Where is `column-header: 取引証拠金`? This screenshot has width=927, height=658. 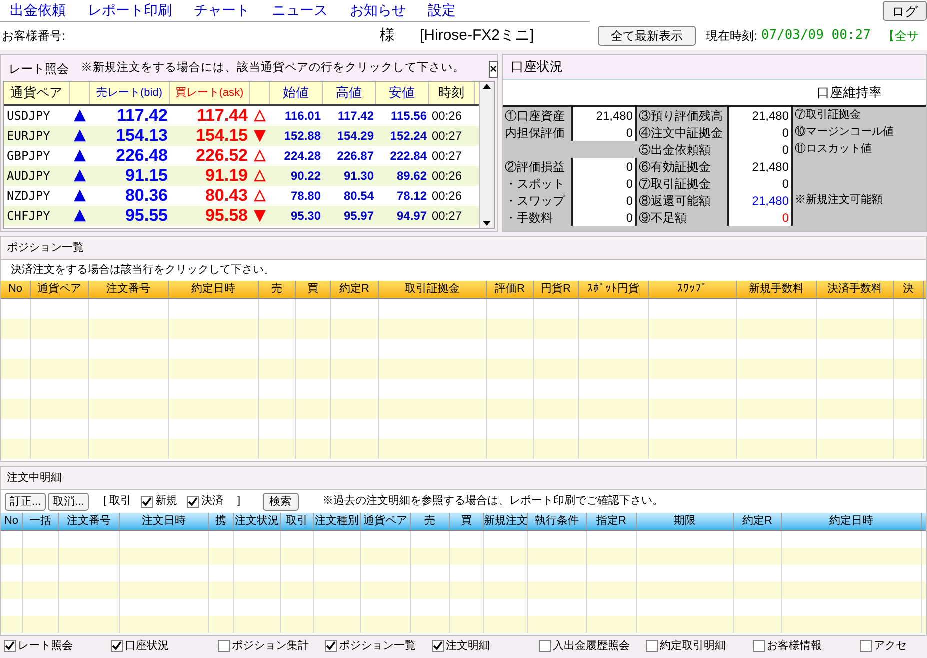
column-header: 取引証拠金 is located at coordinates (433, 289).